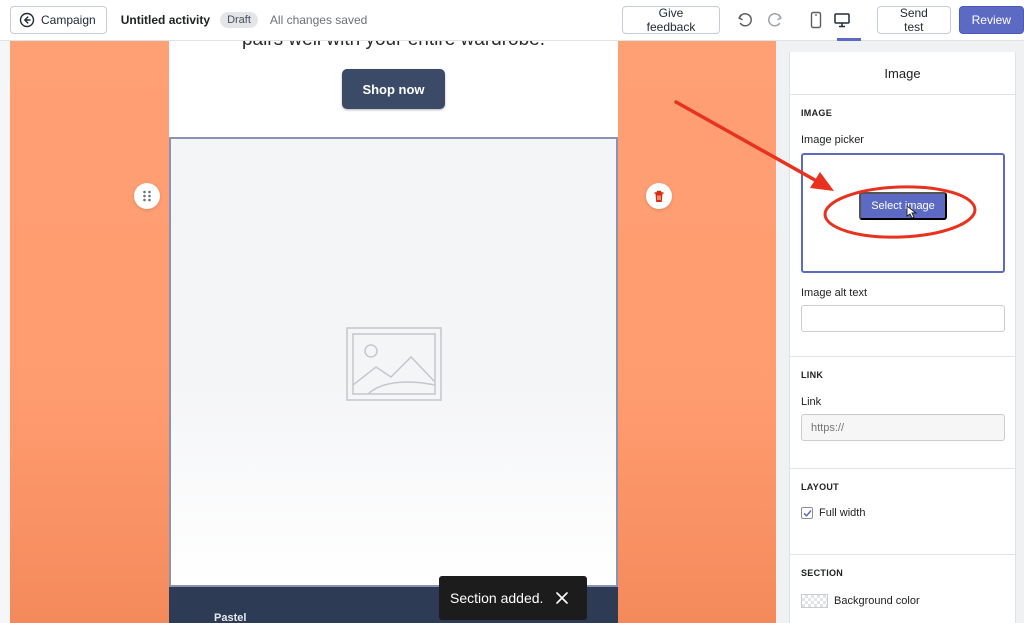  Describe the element at coordinates (497, 598) in the screenshot. I see `toast-message: Section added.` at that location.